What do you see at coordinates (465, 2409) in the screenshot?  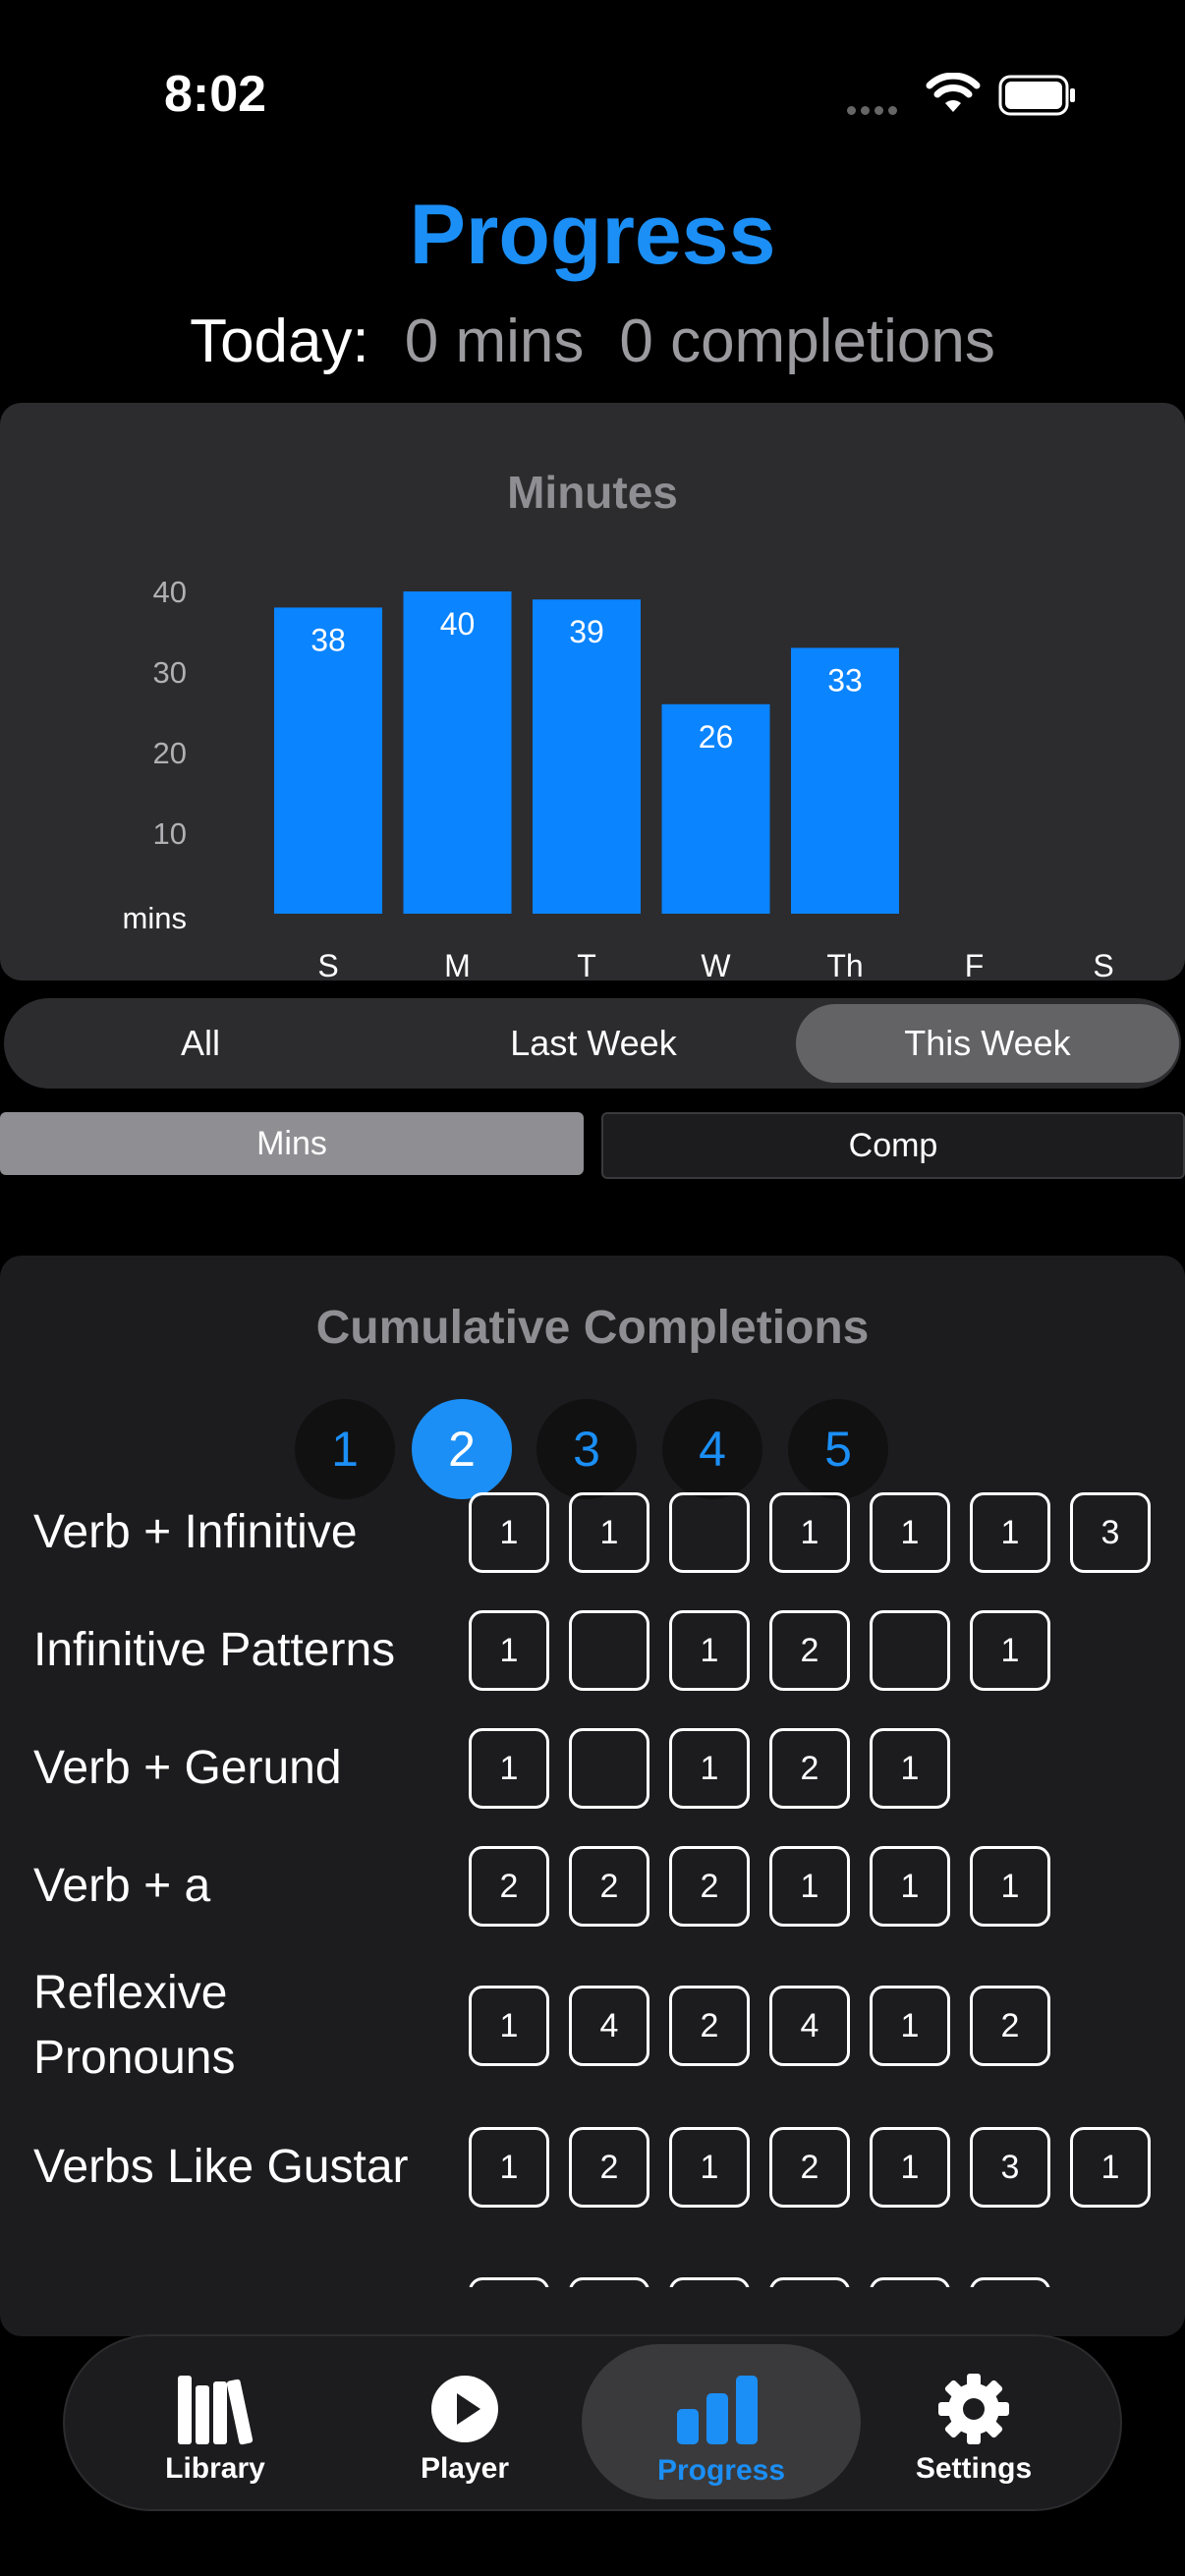 I see `play-icon` at bounding box center [465, 2409].